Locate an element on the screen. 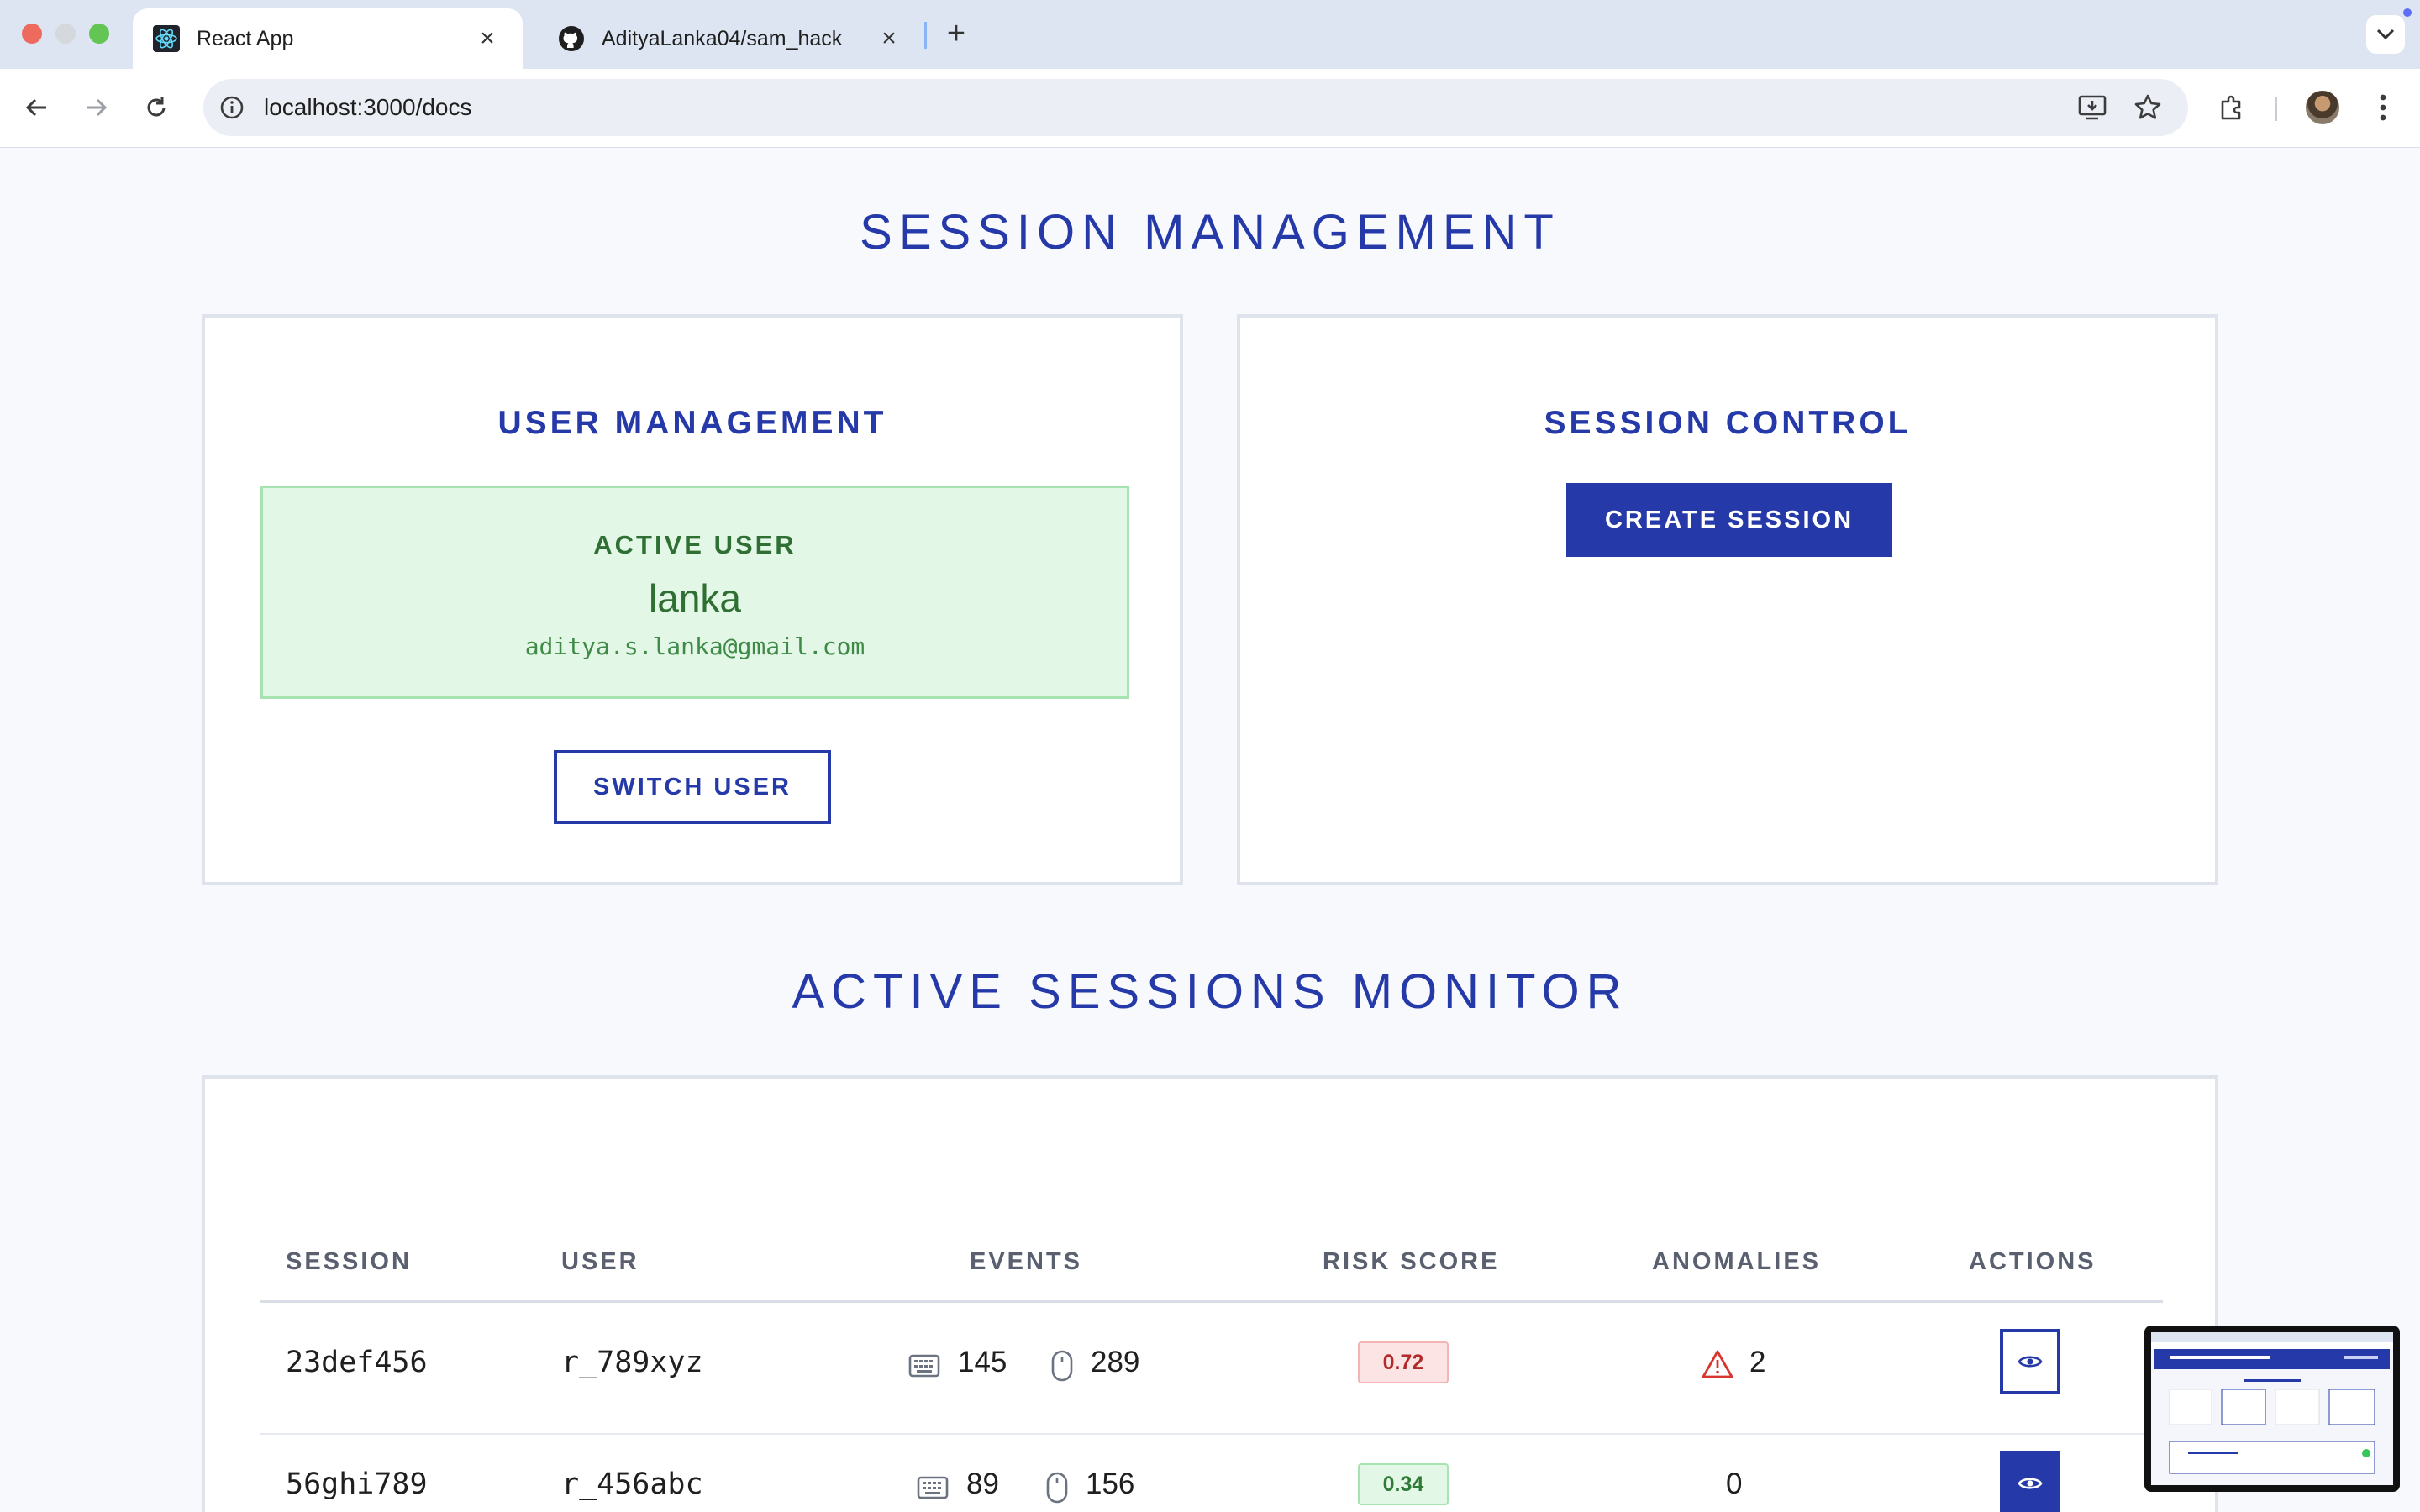 The image size is (2420, 1512). create-session-button: CREATE SESSION is located at coordinates (1729, 520).